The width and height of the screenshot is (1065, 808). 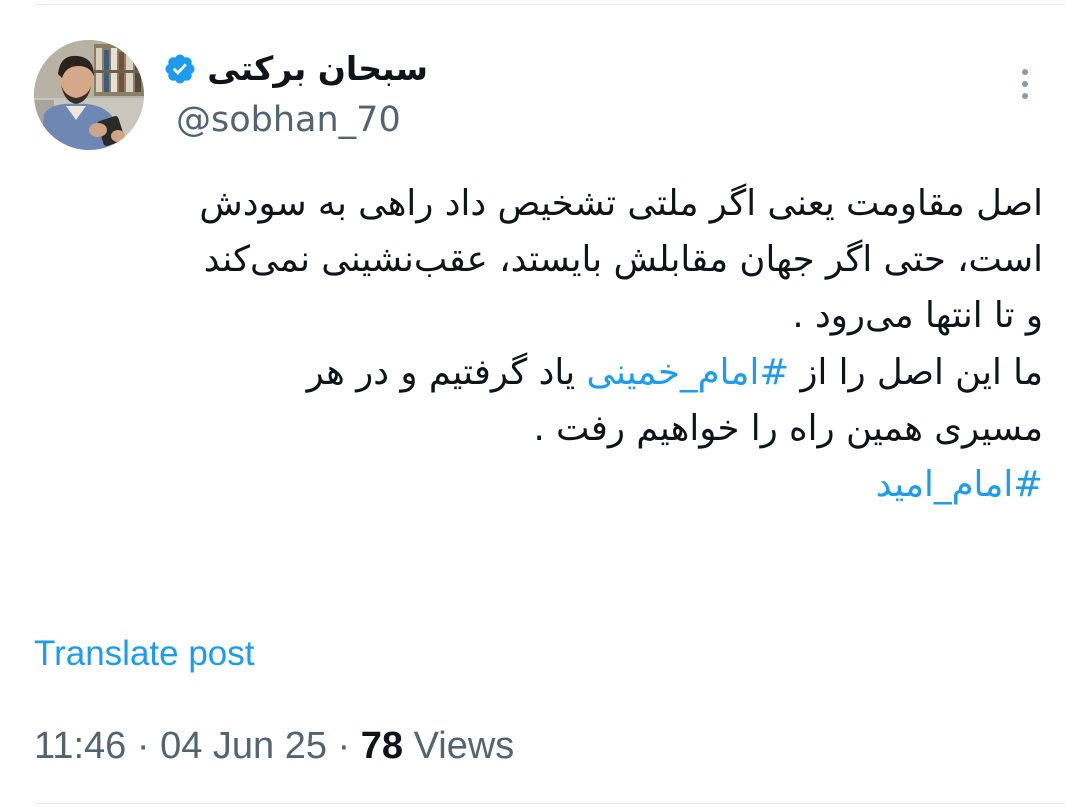 What do you see at coordinates (916, 372) in the screenshot?
I see `post-text-segment: ما این اصل را از` at bounding box center [916, 372].